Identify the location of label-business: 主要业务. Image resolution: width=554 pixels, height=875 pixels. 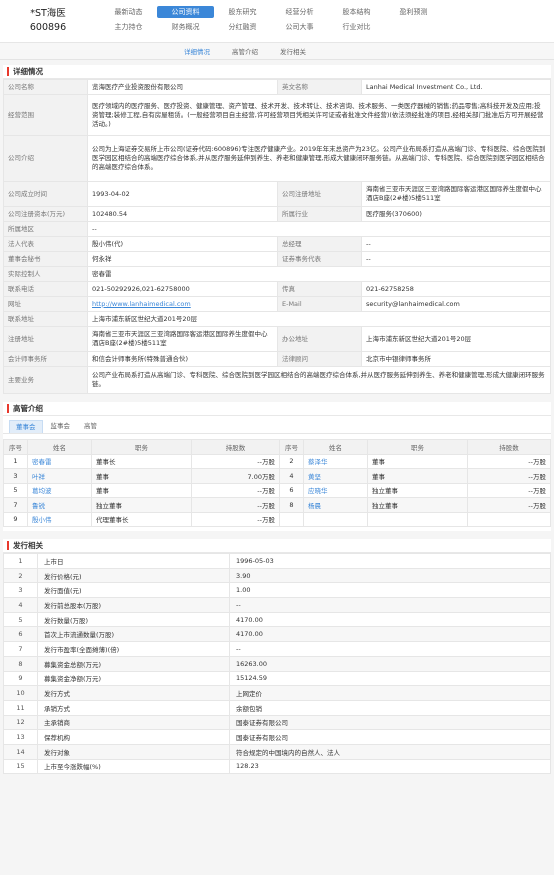
(45, 380).